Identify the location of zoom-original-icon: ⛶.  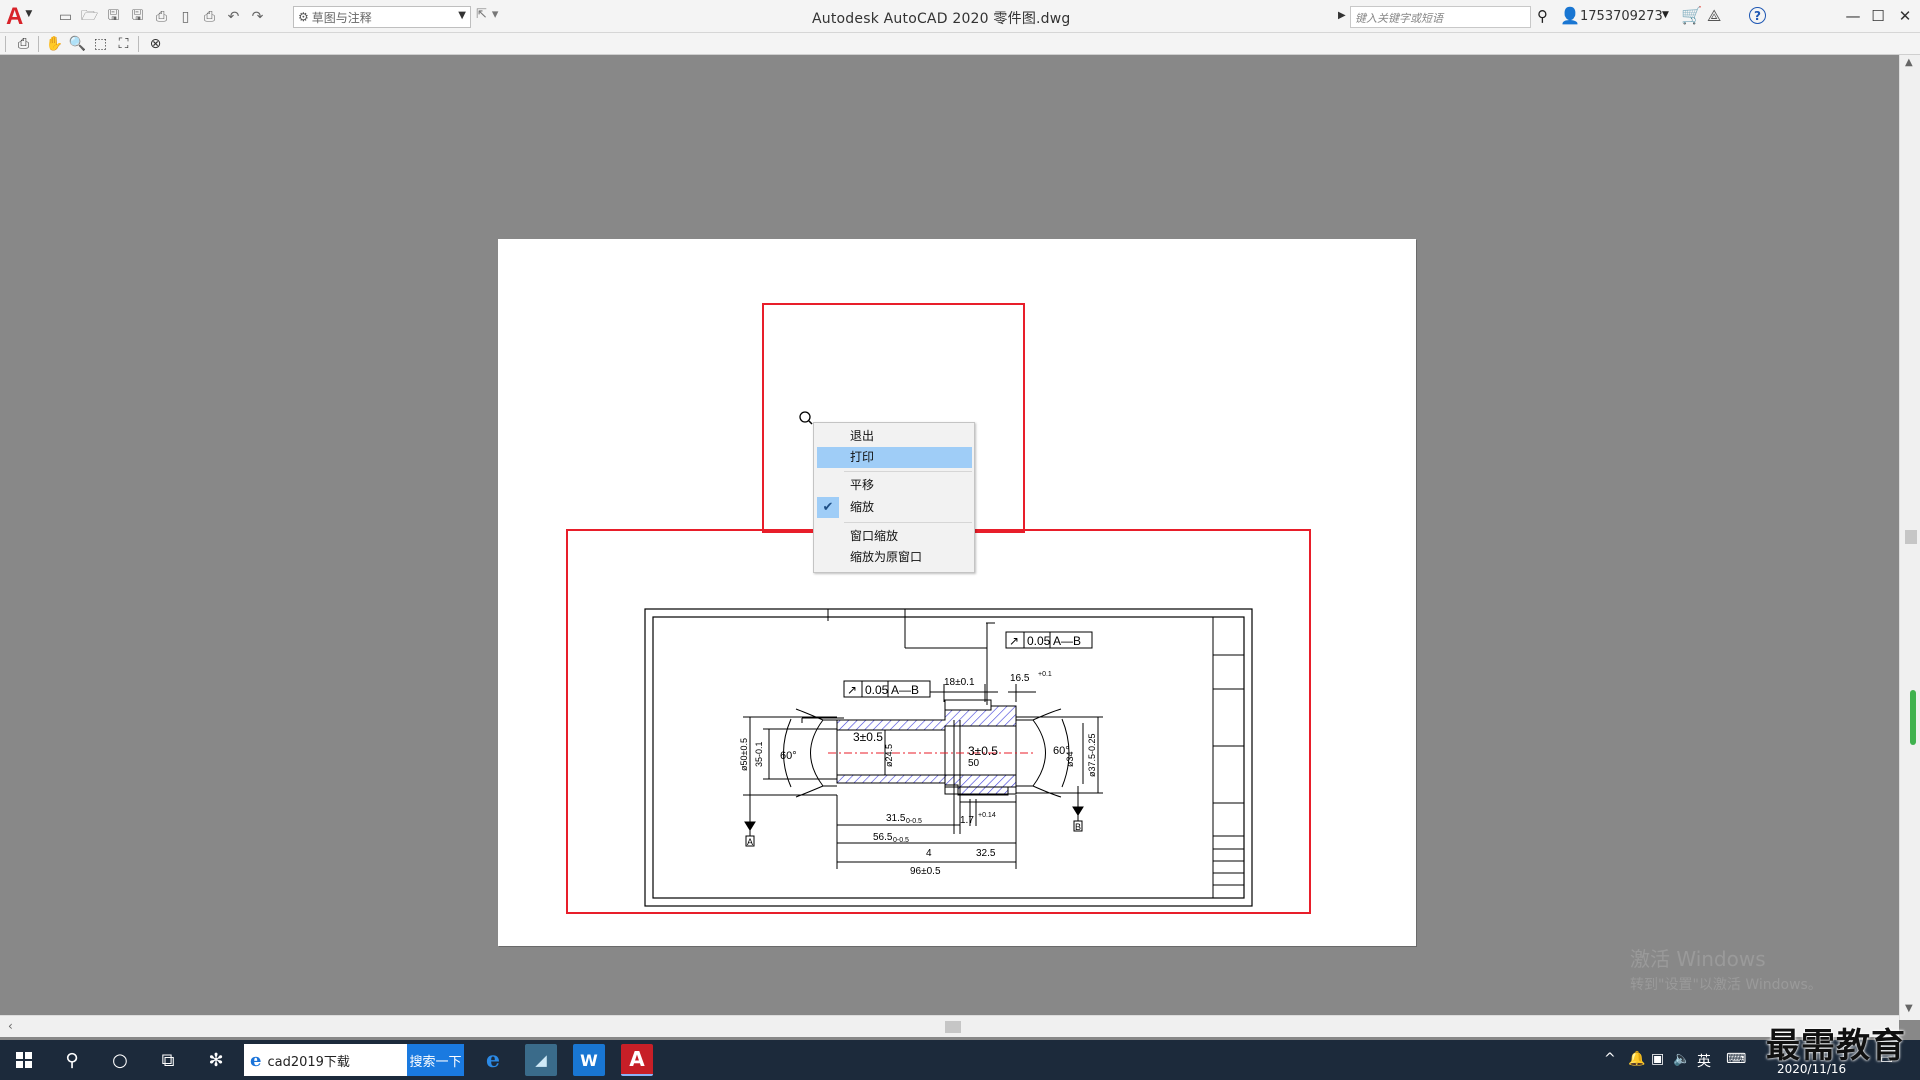
(123, 44).